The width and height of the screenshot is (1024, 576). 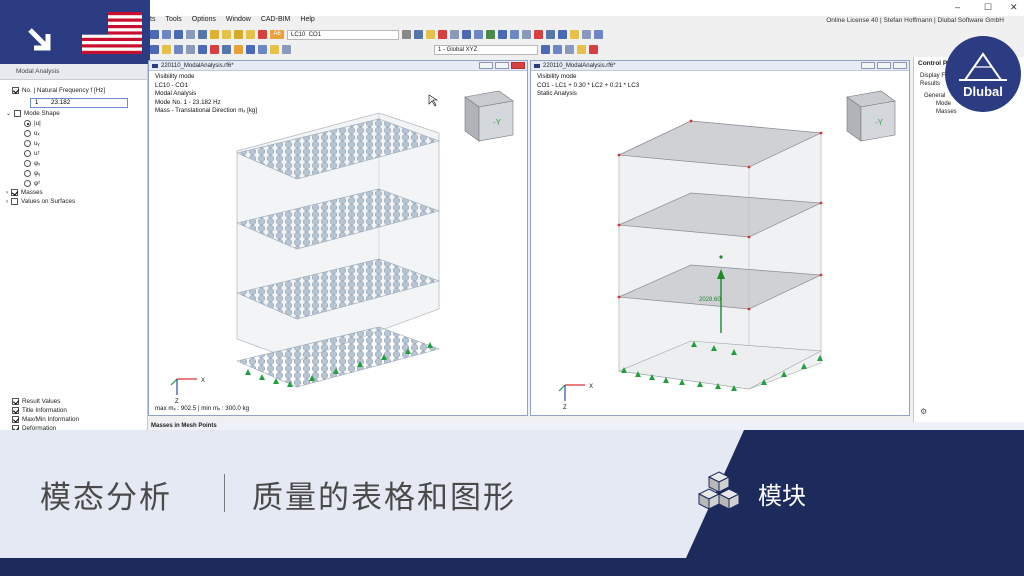 I want to click on menu-item-help: Help, so click(x=307, y=22).